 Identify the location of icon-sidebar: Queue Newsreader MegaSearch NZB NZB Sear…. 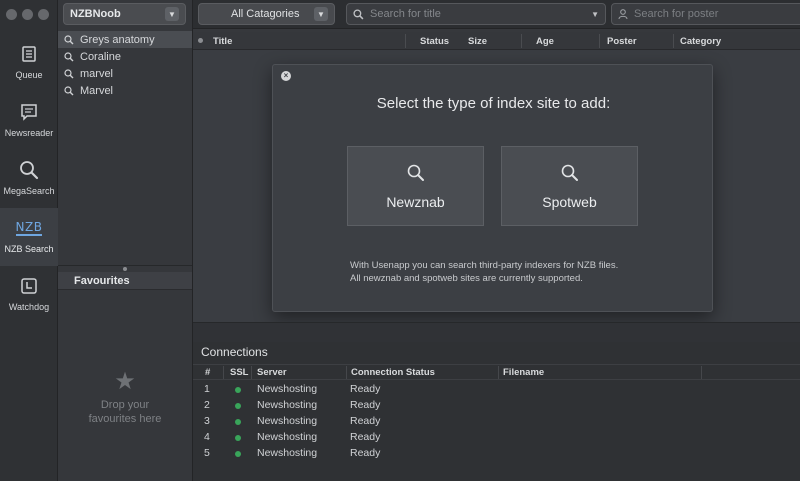
(29, 240).